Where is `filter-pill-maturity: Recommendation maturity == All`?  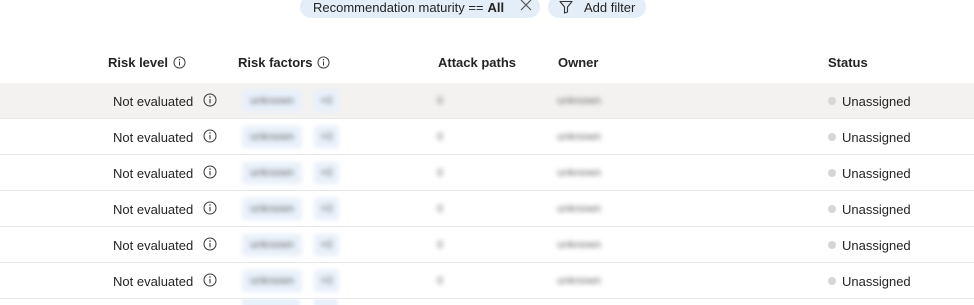 filter-pill-maturity: Recommendation maturity == All is located at coordinates (420, 9).